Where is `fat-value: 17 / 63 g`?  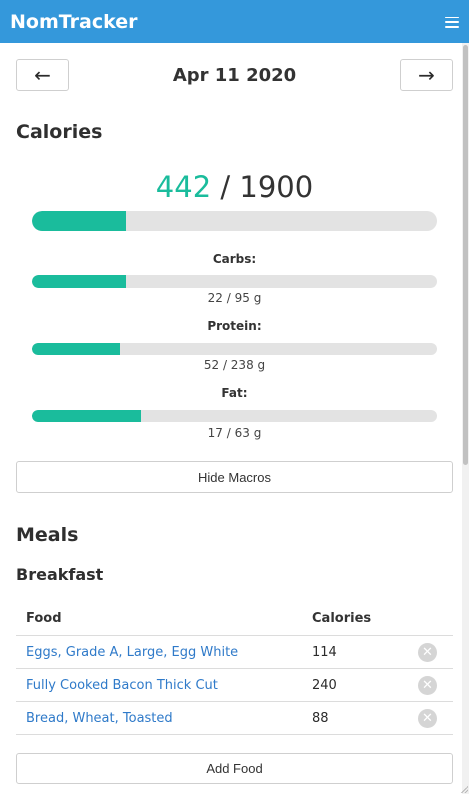 fat-value: 17 / 63 g is located at coordinates (234, 433).